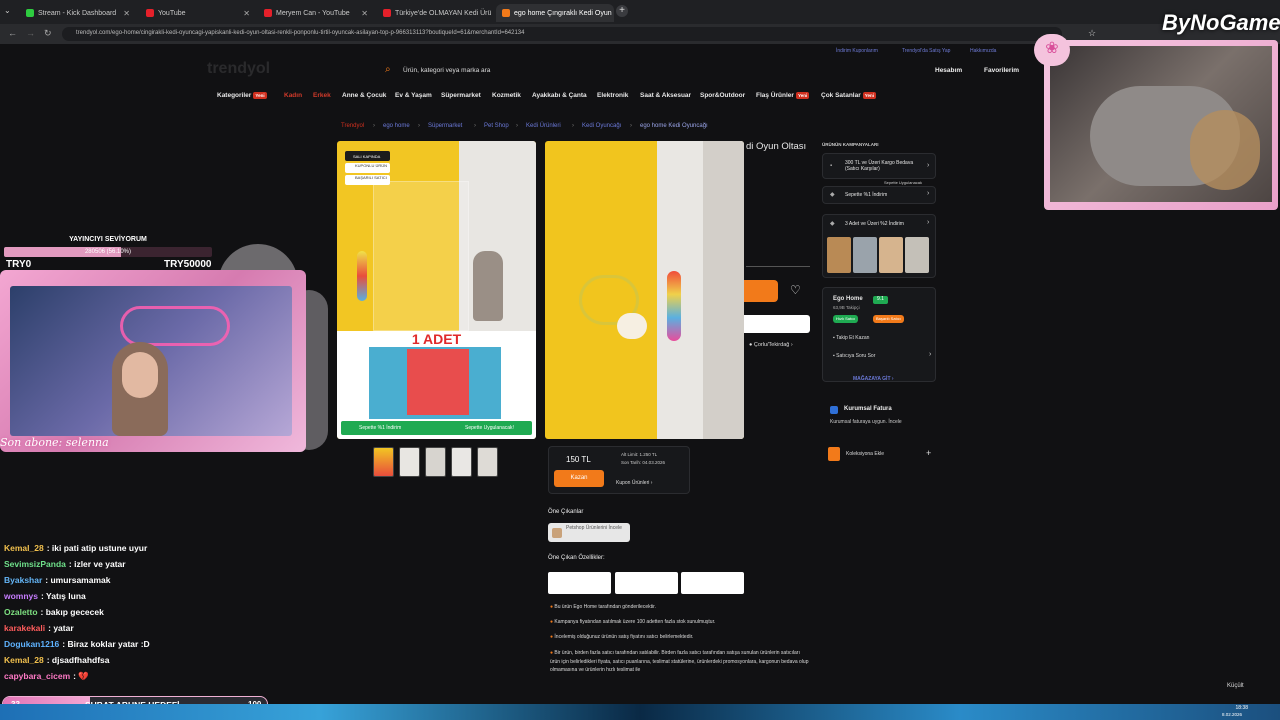  What do you see at coordinates (436, 339) in the screenshot?
I see `count-label: 1 ADET` at bounding box center [436, 339].